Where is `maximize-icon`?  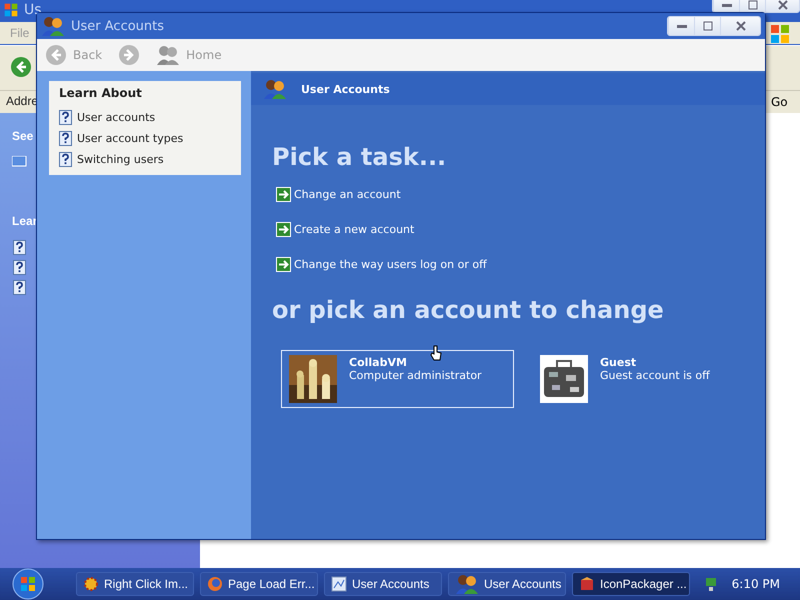 maximize-icon is located at coordinates (707, 26).